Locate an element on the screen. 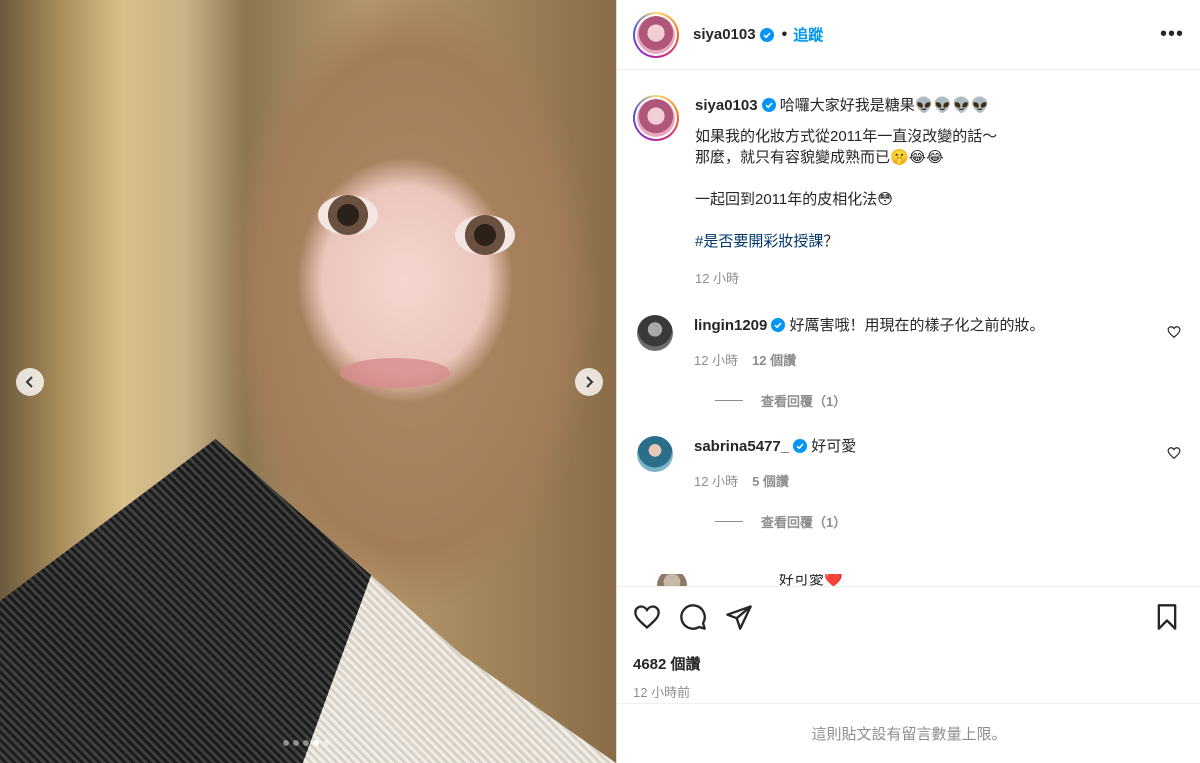  partial-comment-text: 好可愛❤️ is located at coordinates (811, 580).